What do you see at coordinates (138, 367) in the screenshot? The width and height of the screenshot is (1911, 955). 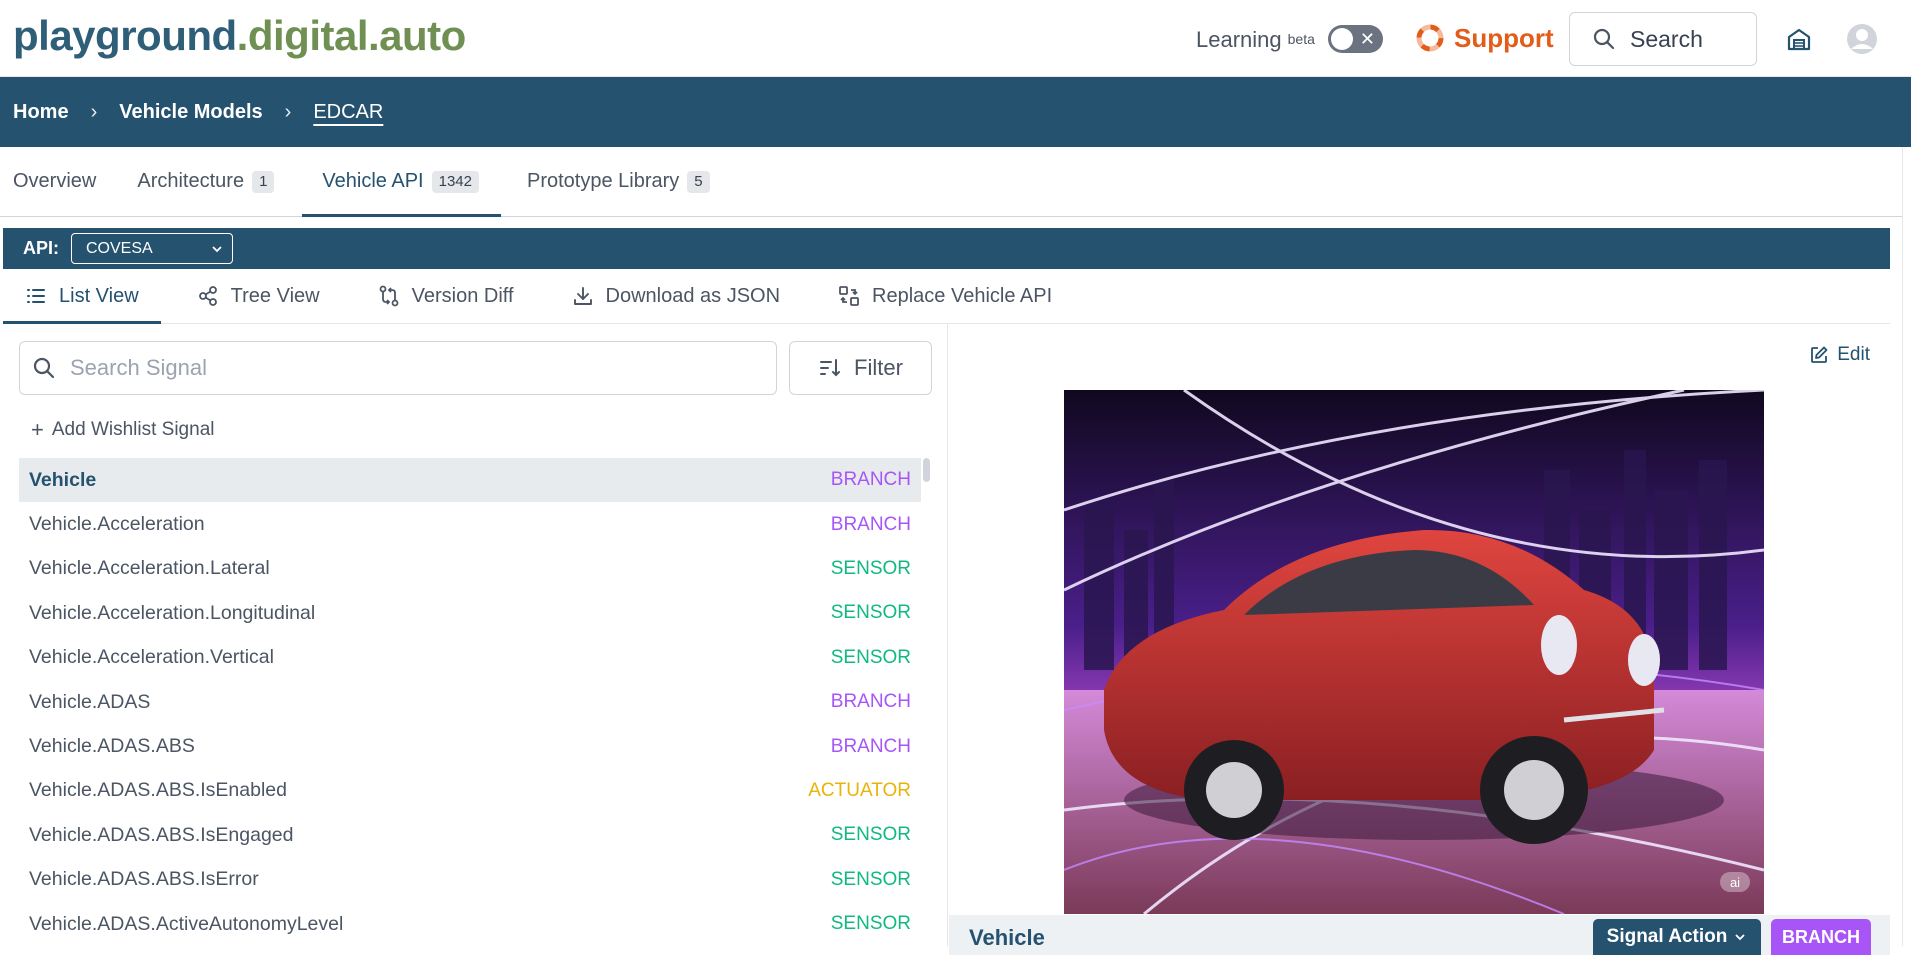 I see `search-placeholder: Search Signal` at bounding box center [138, 367].